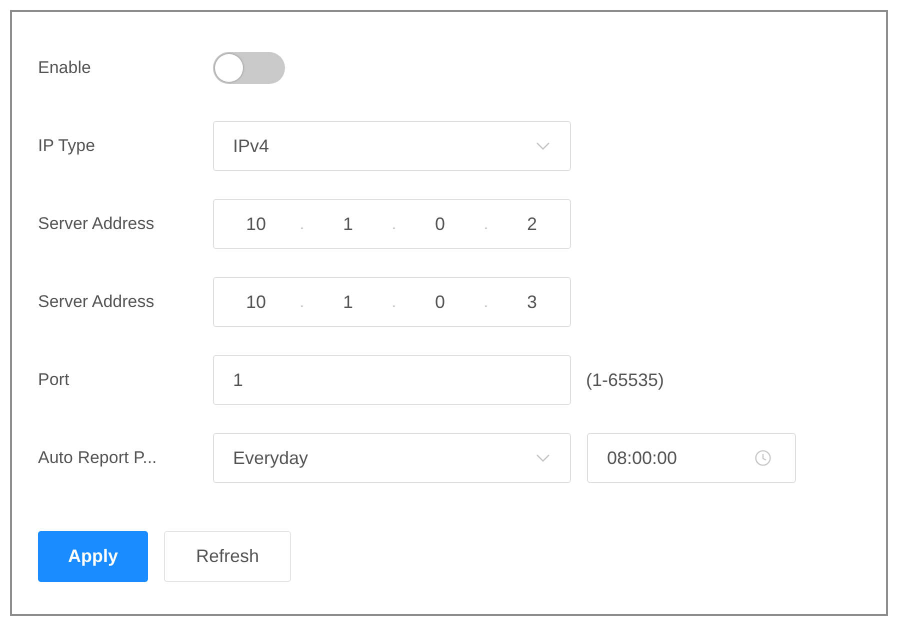  What do you see at coordinates (392, 380) in the screenshot?
I see `port-field: 1` at bounding box center [392, 380].